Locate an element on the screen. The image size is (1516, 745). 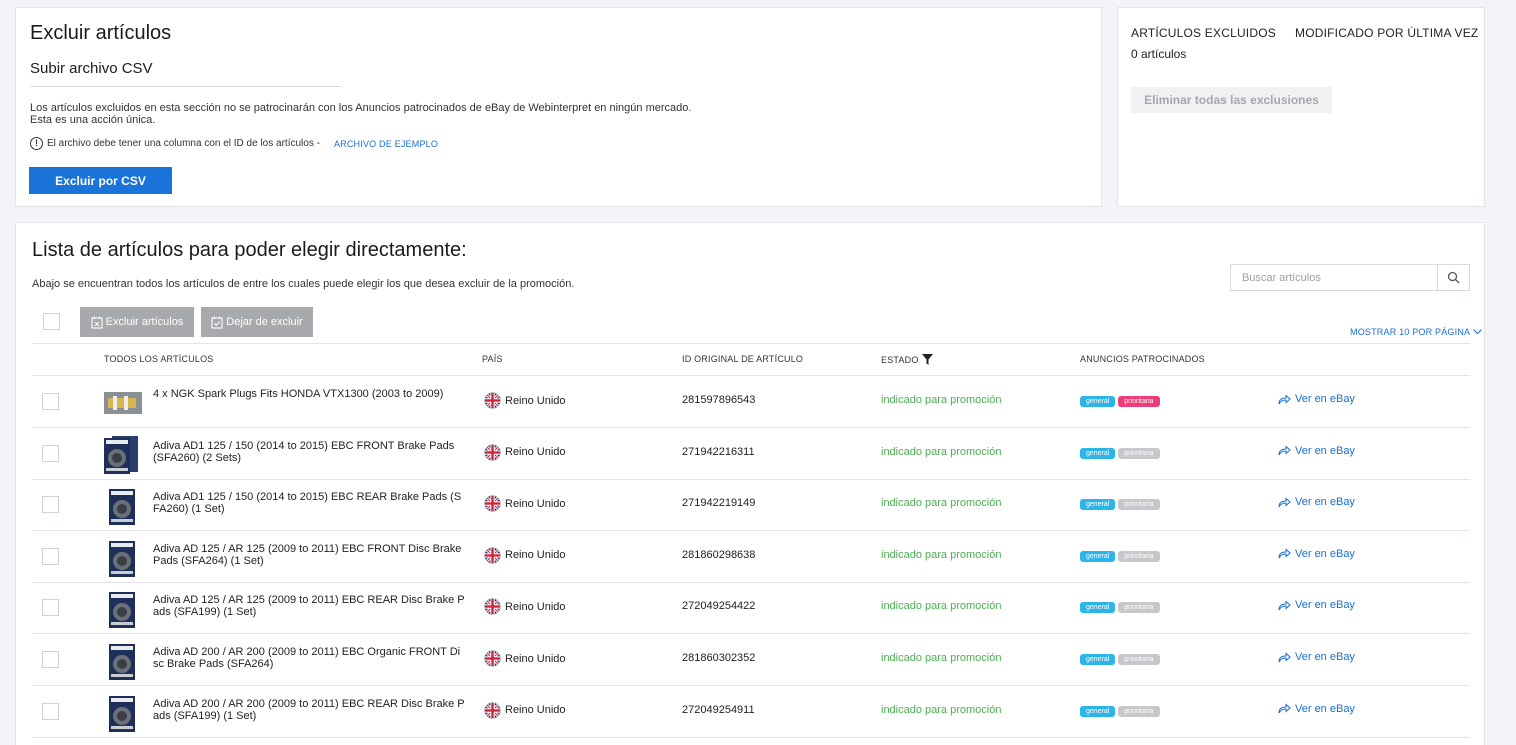
info-icon: ! is located at coordinates (36, 143).